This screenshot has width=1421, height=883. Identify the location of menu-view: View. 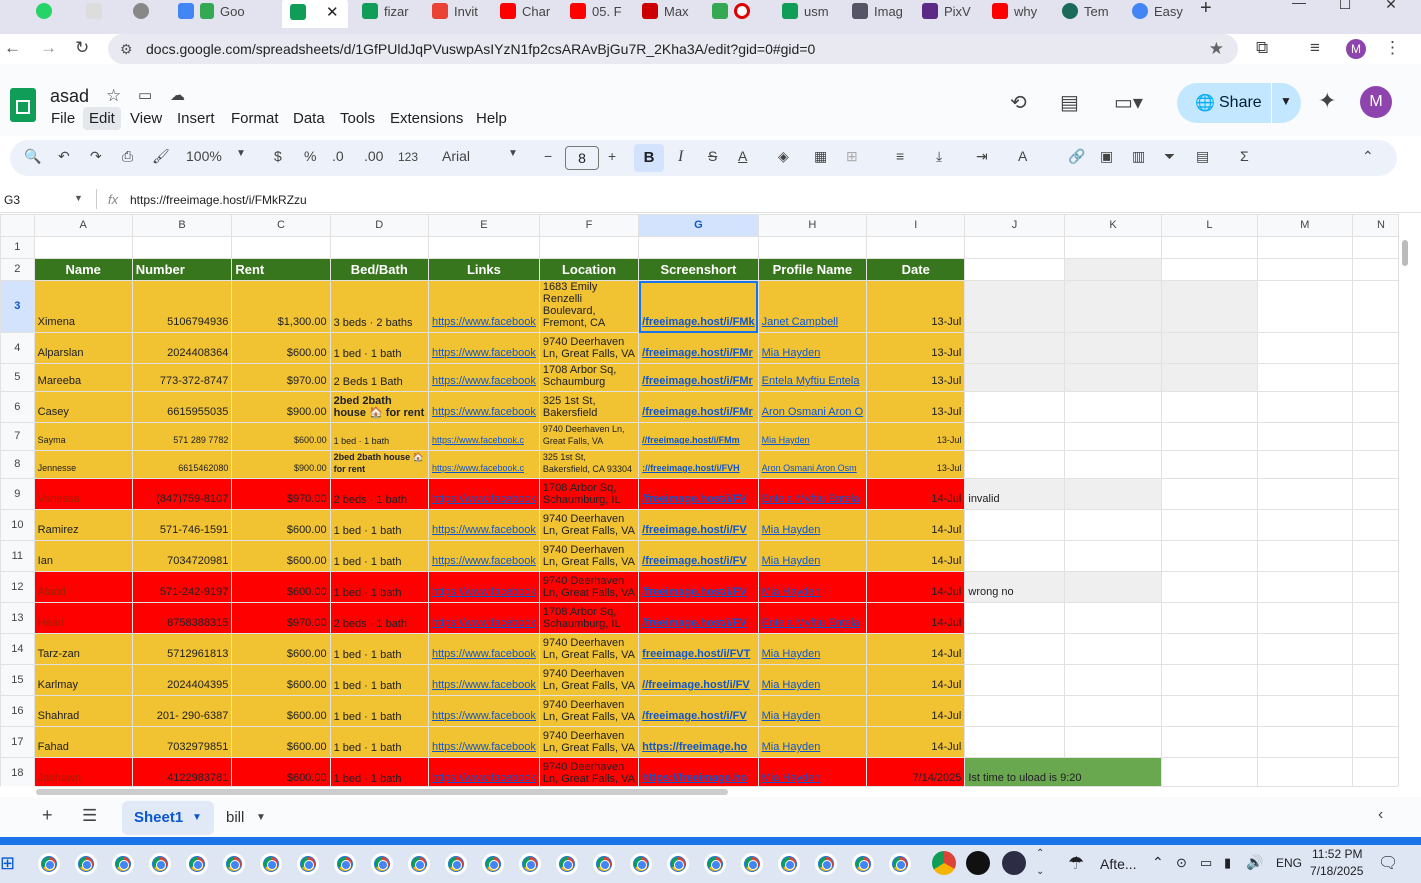
(146, 118).